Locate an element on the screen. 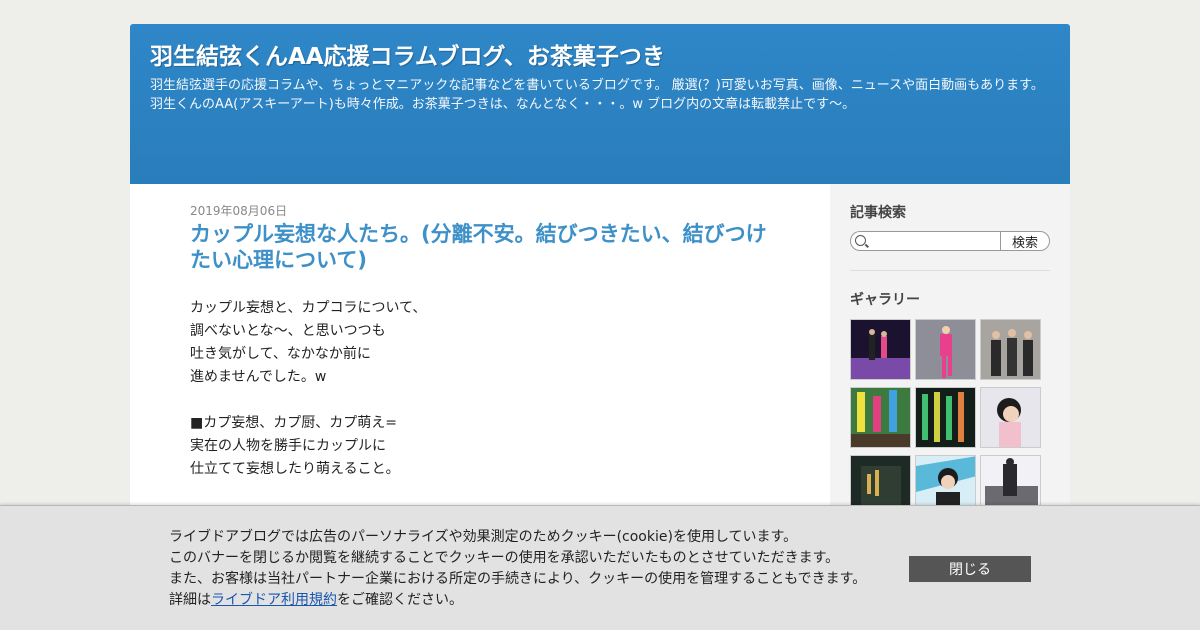 The image size is (1200, 630). sidebar-divider is located at coordinates (950, 270).